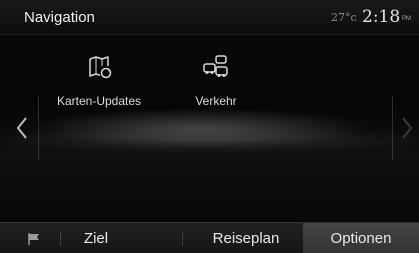 This screenshot has height=253, width=419. I want to click on clock-ampm: PM, so click(406, 19).